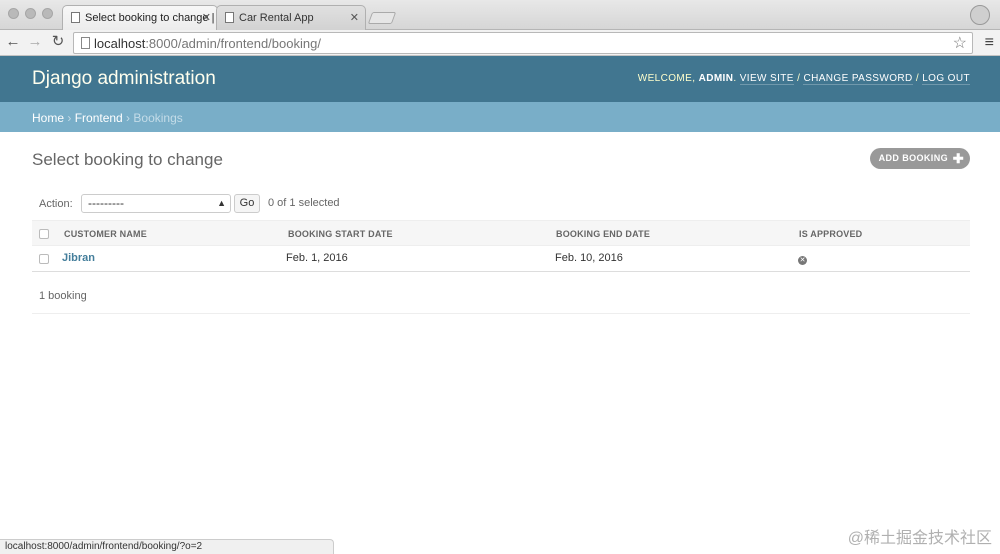  Describe the element at coordinates (13, 13) in the screenshot. I see `window-close-button` at that location.